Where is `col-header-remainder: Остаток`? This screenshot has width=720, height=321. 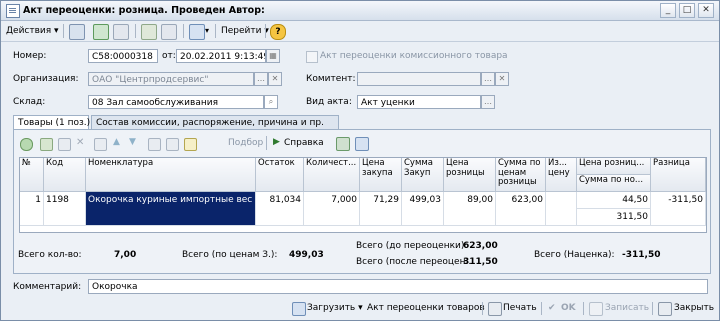 col-header-remainder: Остаток is located at coordinates (280, 175).